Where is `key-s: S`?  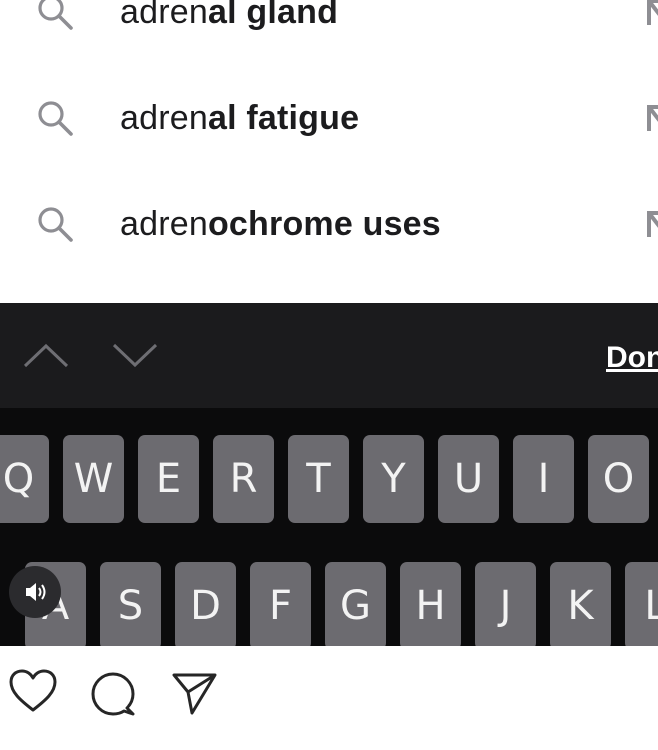
key-s: S is located at coordinates (130, 604).